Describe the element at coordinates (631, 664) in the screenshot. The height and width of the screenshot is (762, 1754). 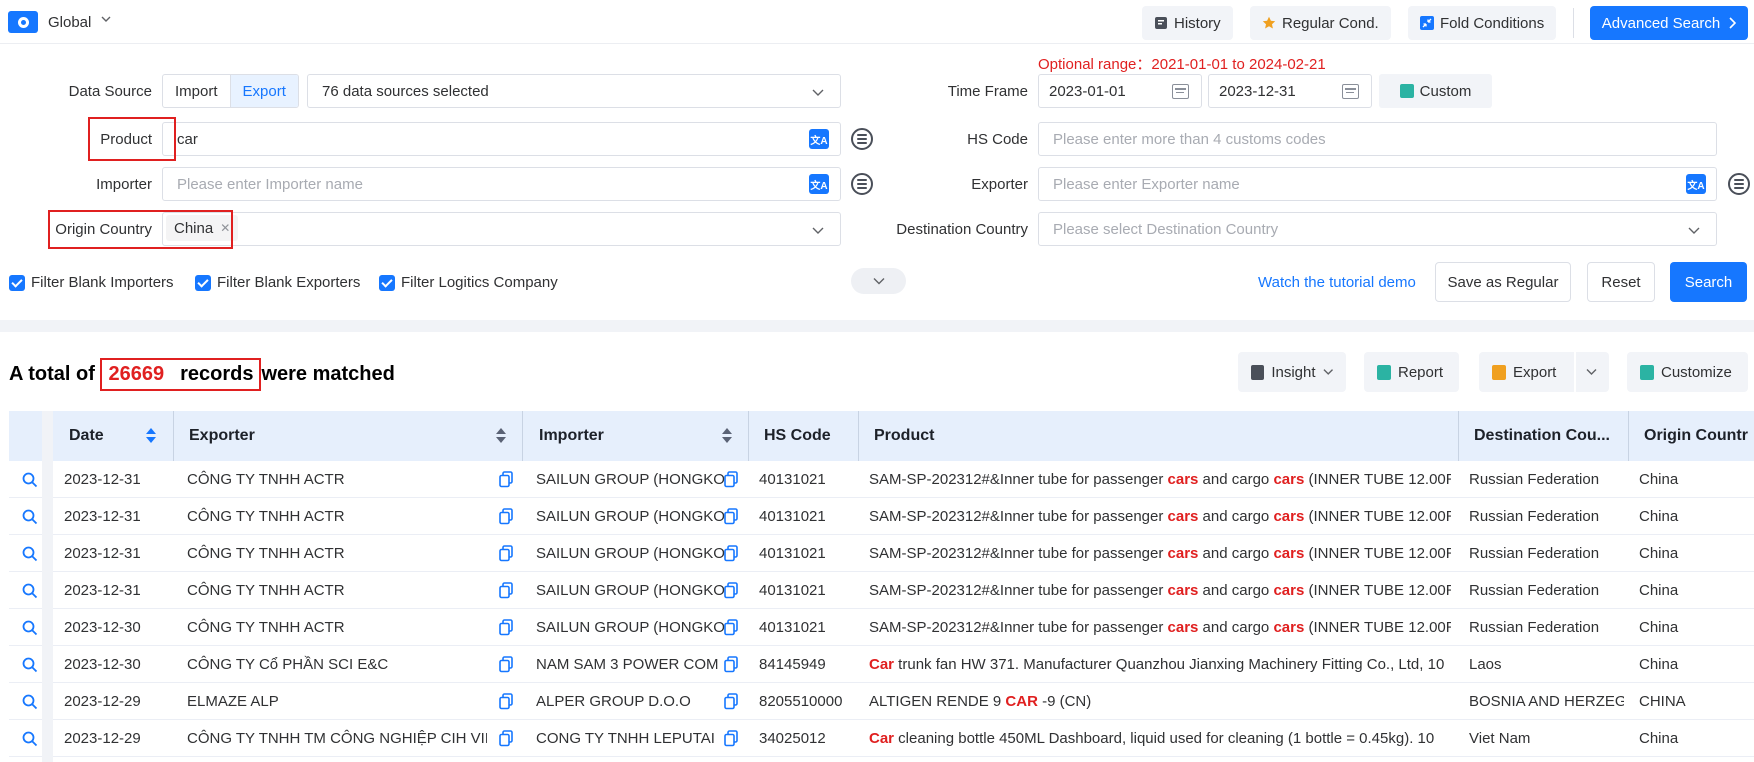
I see `cell-importer: NAM SAM 3 POWER COM` at that location.